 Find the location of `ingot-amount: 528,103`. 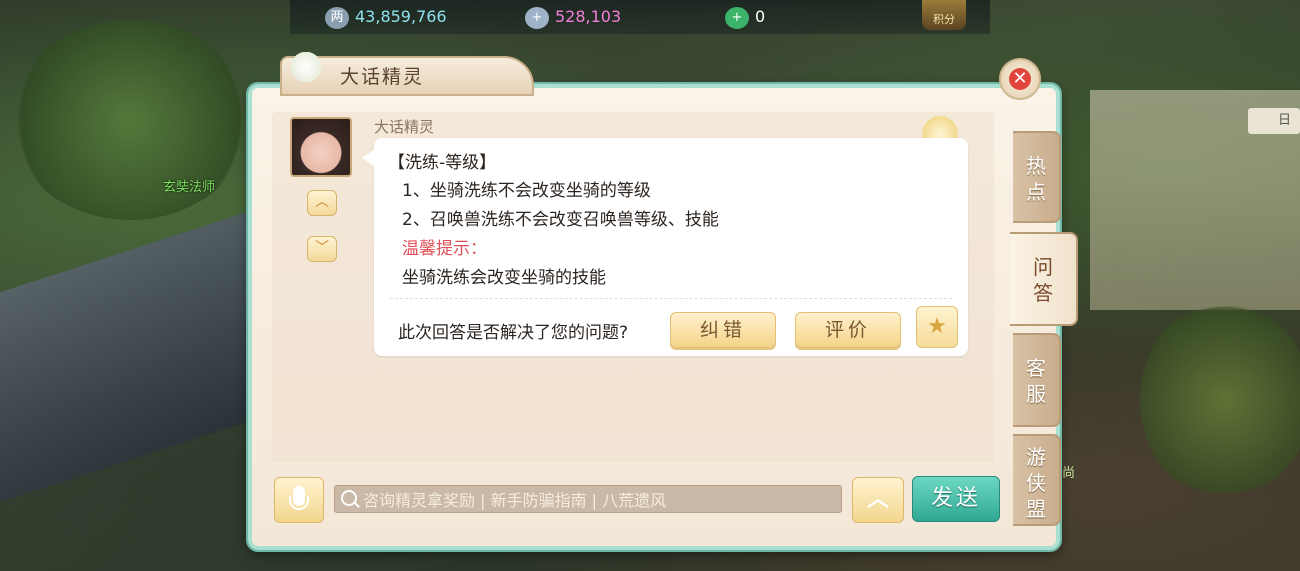

ingot-amount: 528,103 is located at coordinates (588, 16).